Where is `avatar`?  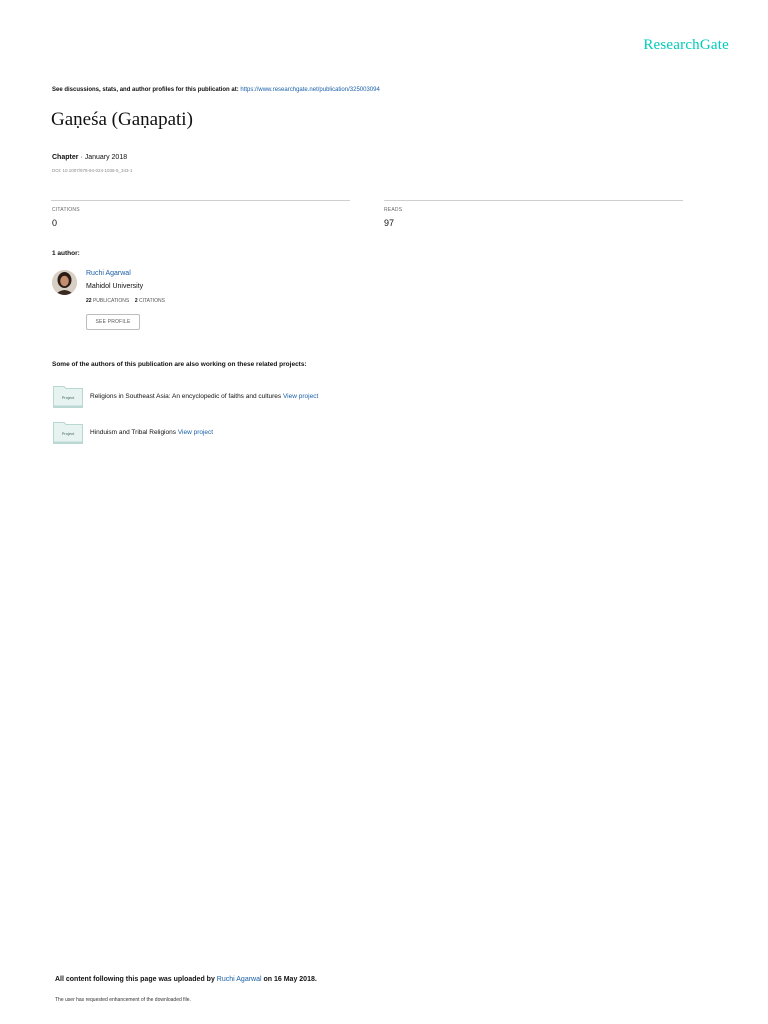
avatar is located at coordinates (64, 282).